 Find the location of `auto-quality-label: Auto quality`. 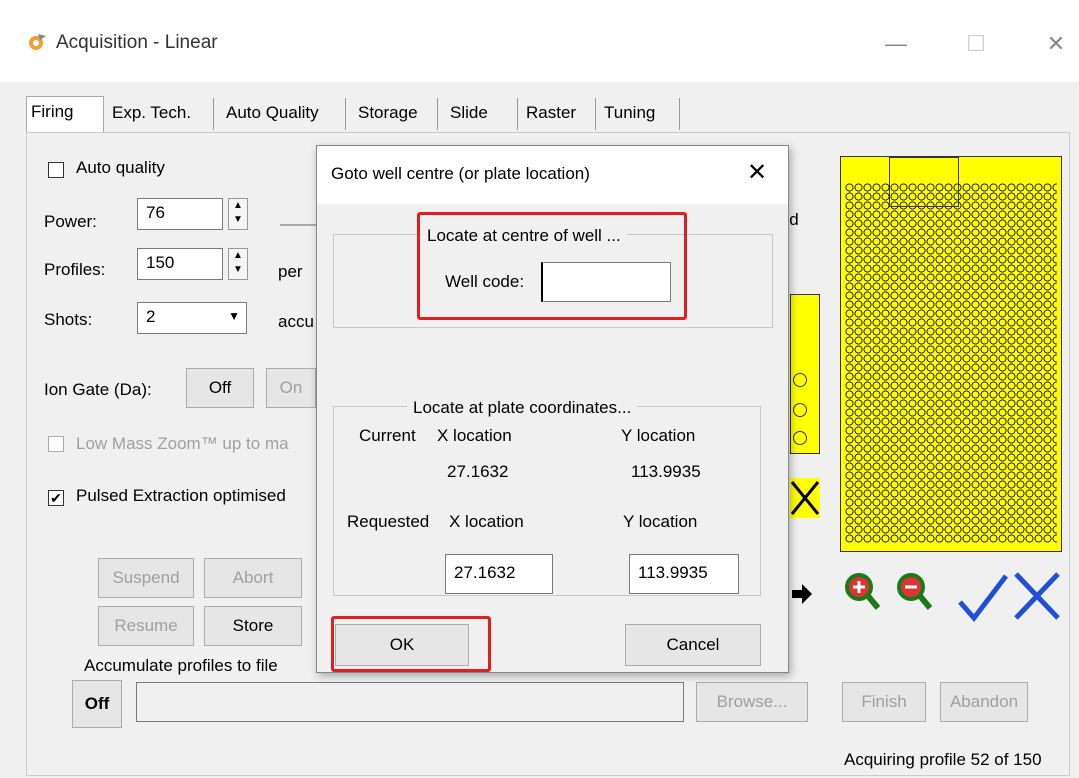

auto-quality-label: Auto quality is located at coordinates (120, 167).